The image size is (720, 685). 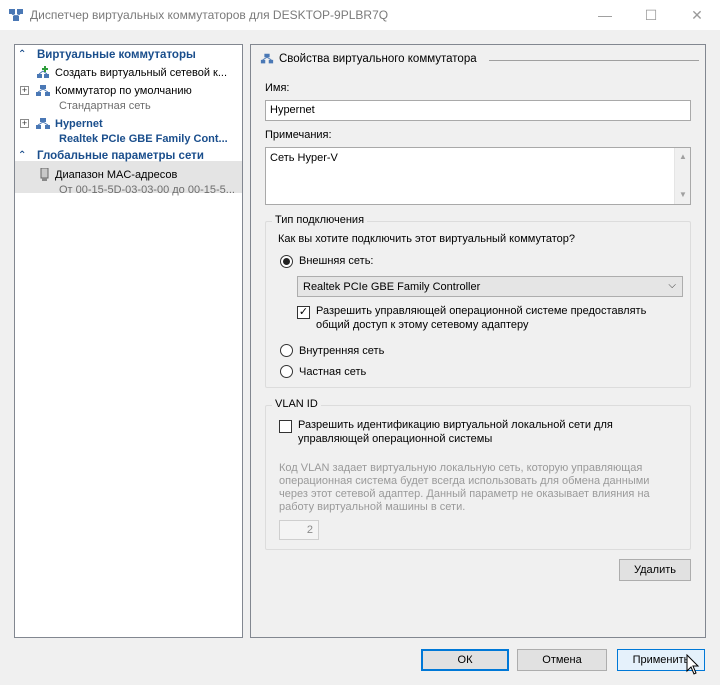 I want to click on cancel-button-label: Отмена, so click(x=562, y=660).